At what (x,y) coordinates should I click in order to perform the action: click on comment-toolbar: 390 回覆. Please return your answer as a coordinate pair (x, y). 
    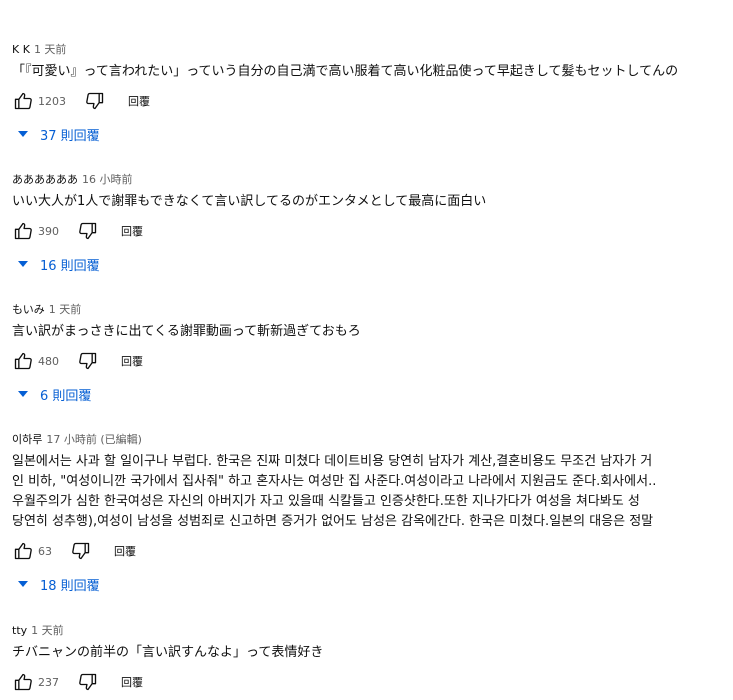
    Looking at the image, I should click on (372, 231).